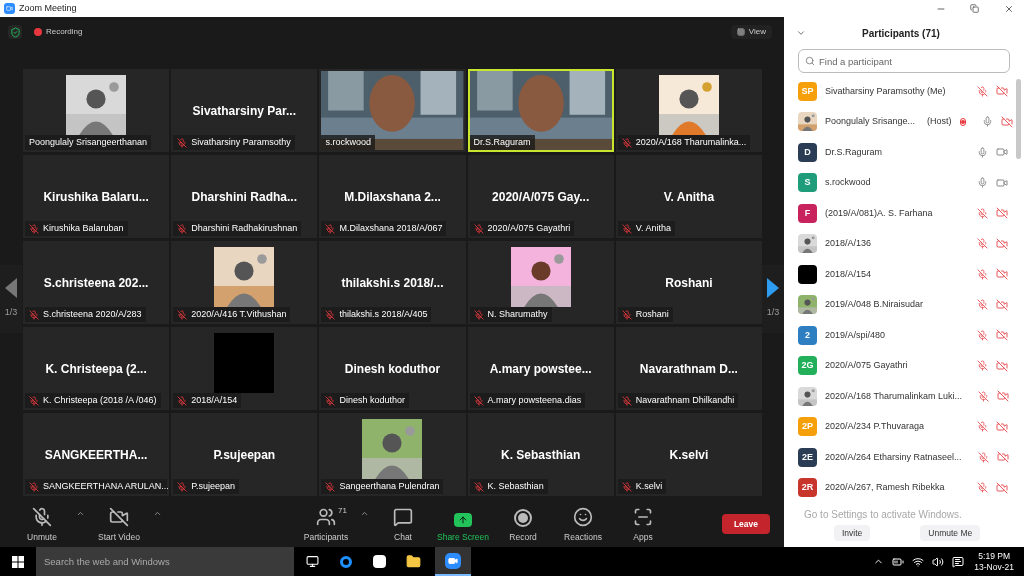 The width and height of the screenshot is (1024, 576). What do you see at coordinates (874, 426) in the screenshot?
I see `participant-name: 2020/A/234 P.Thuvaraga` at bounding box center [874, 426].